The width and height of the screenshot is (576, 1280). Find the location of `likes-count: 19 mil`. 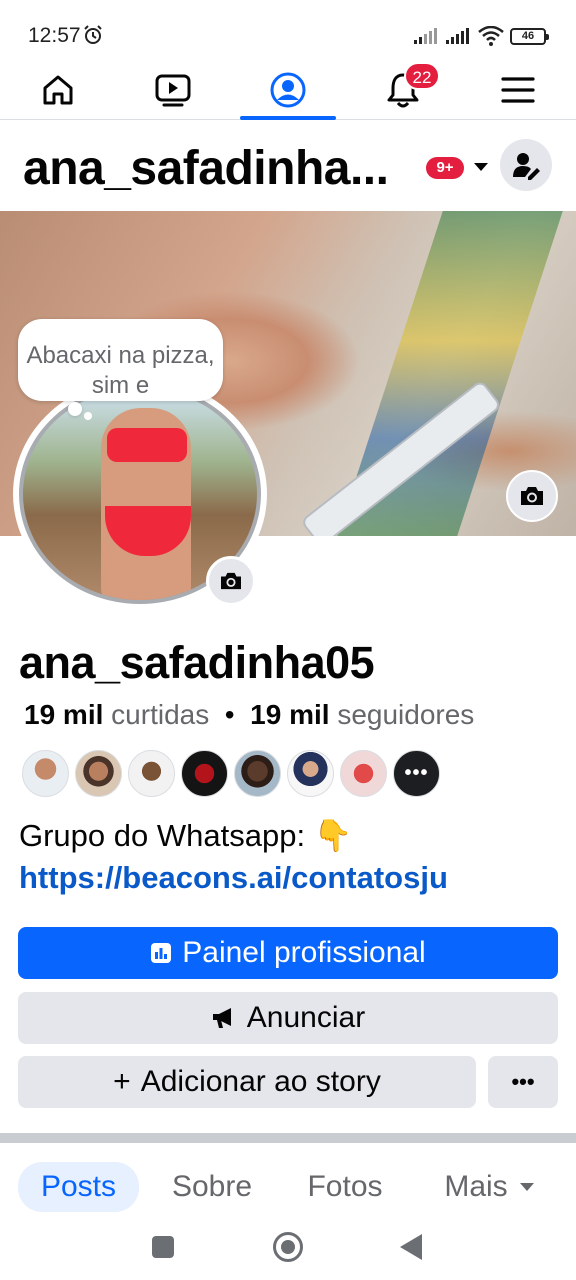

likes-count: 19 mil is located at coordinates (63, 714).